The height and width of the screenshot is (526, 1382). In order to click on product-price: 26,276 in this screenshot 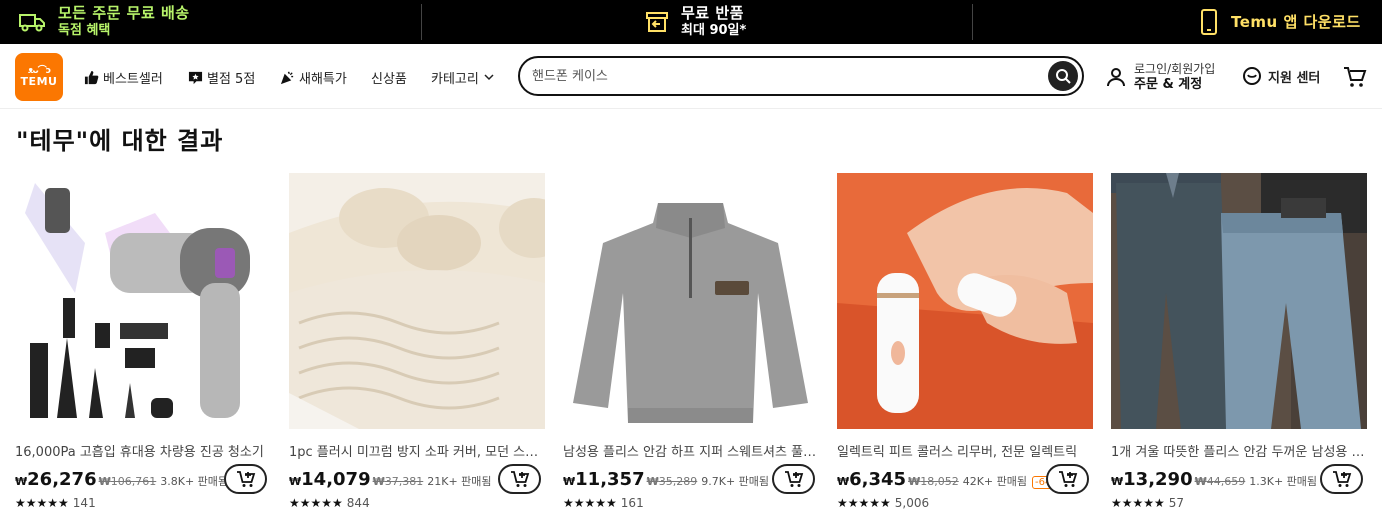, I will do `click(62, 479)`.